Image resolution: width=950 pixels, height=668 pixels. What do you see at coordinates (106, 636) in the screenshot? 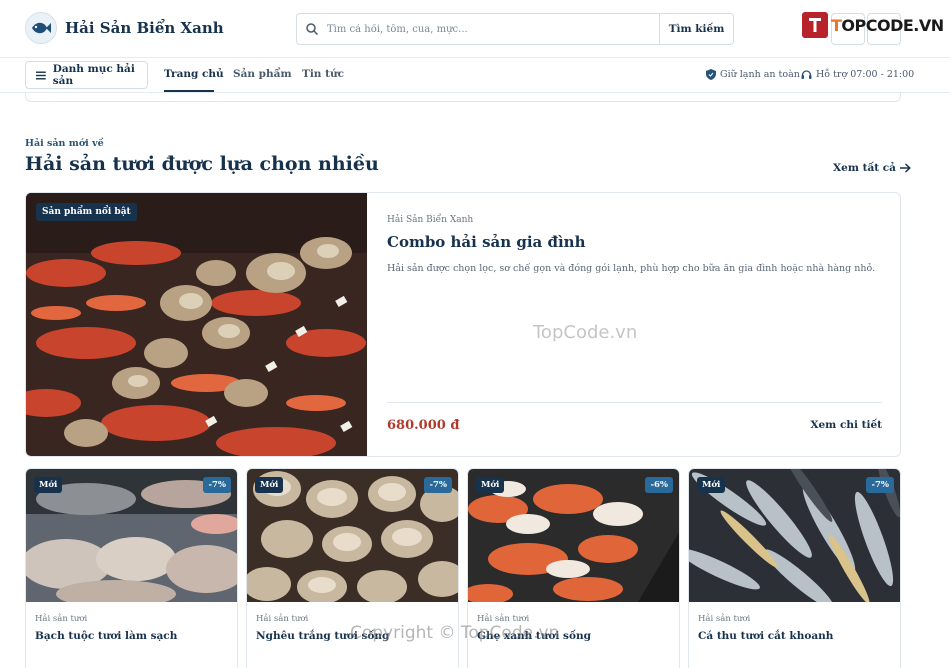
I see `product-name: Bạch tuộc tươi làm sạch` at bounding box center [106, 636].